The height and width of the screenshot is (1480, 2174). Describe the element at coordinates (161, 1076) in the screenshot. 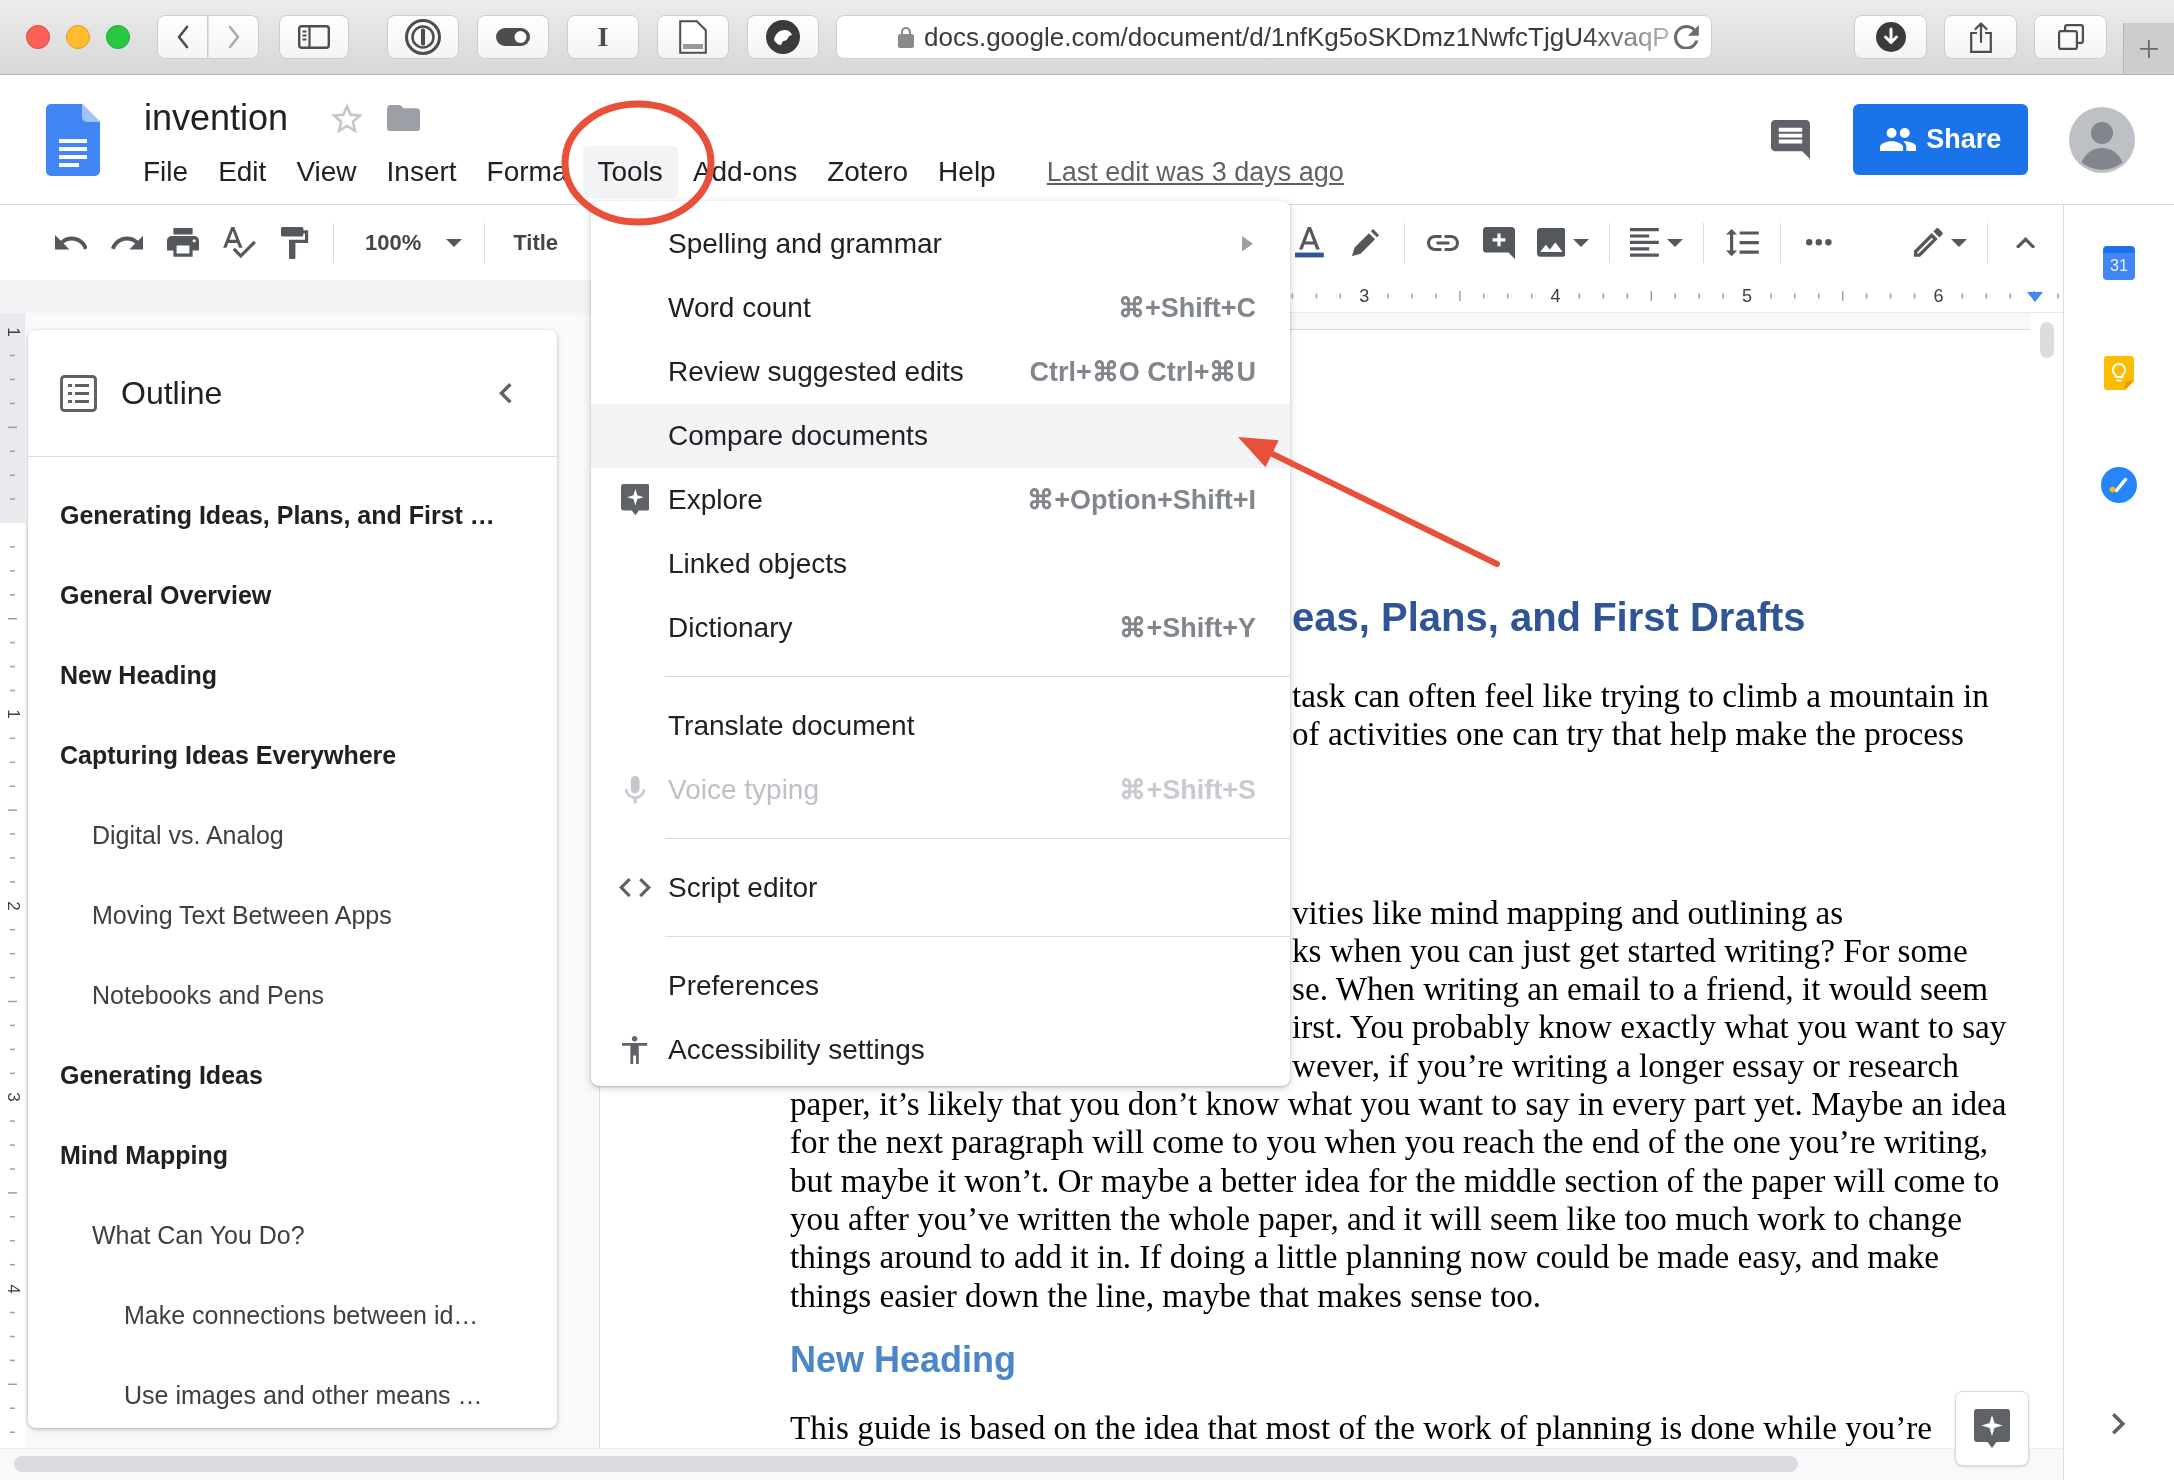

I see `outline-item: Generating Ideas` at that location.